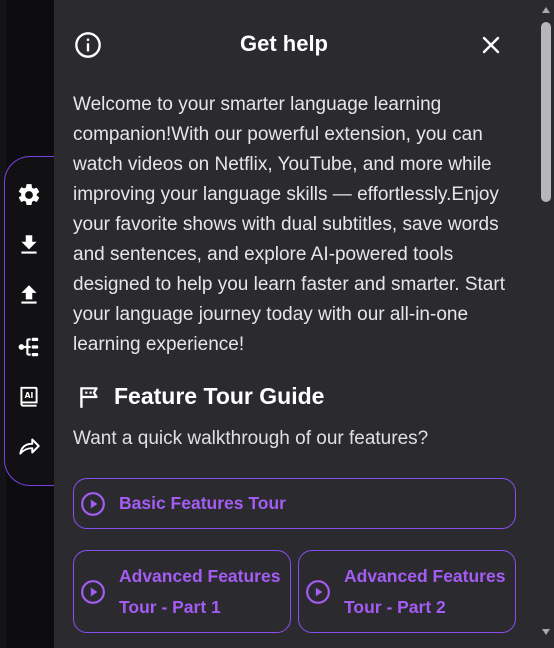  I want to click on upload-button, so click(29, 295).